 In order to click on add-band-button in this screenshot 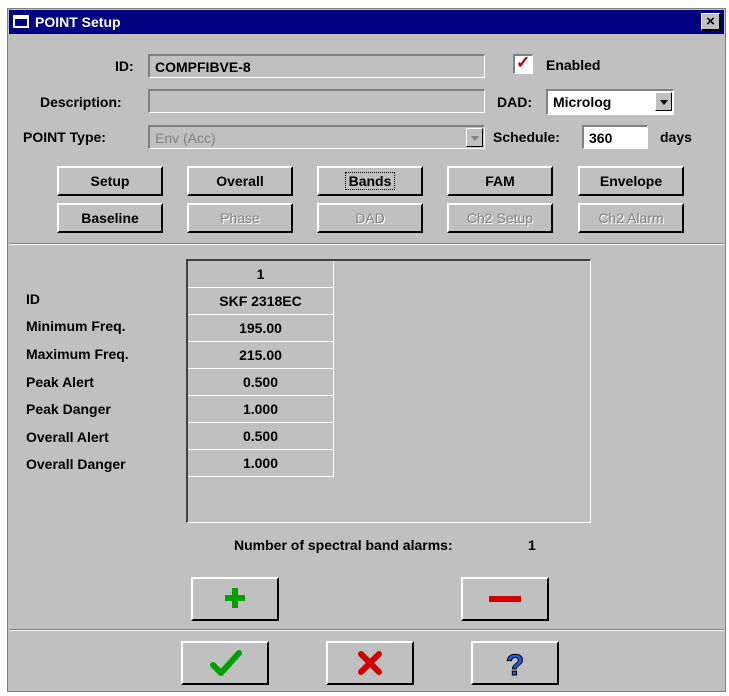, I will do `click(235, 599)`.